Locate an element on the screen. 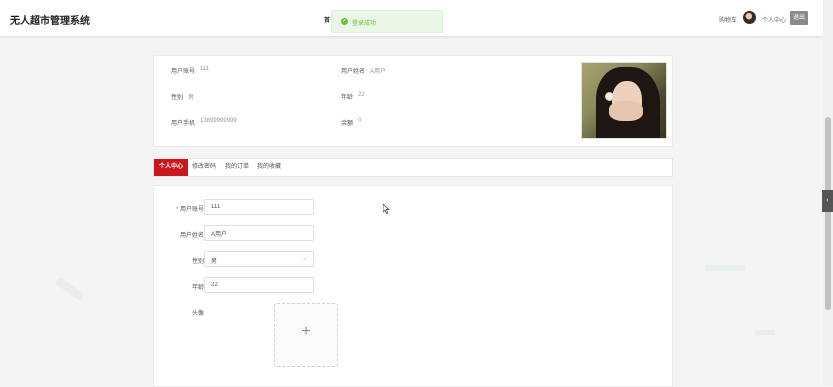 The image size is (833, 387). logout-button: 退出 is located at coordinates (799, 18).